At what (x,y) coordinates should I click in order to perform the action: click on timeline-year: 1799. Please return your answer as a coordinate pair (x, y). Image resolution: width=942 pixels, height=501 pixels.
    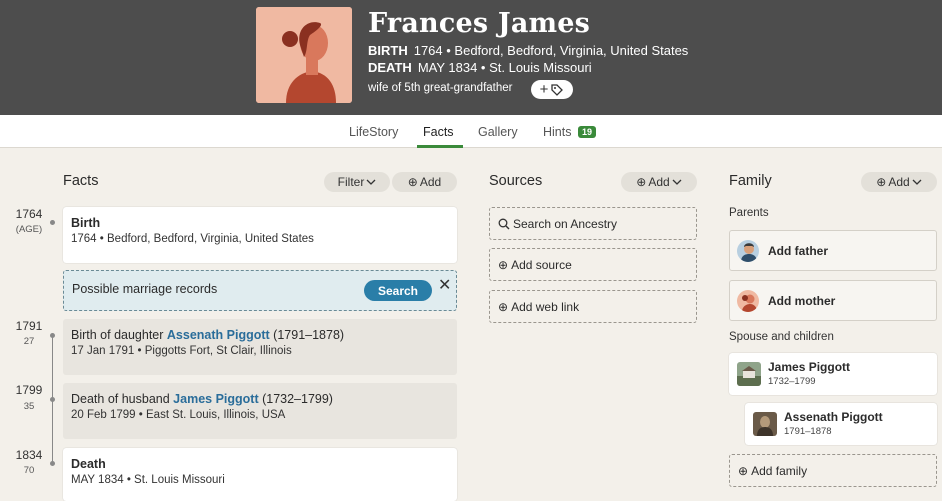
    Looking at the image, I should click on (29, 390).